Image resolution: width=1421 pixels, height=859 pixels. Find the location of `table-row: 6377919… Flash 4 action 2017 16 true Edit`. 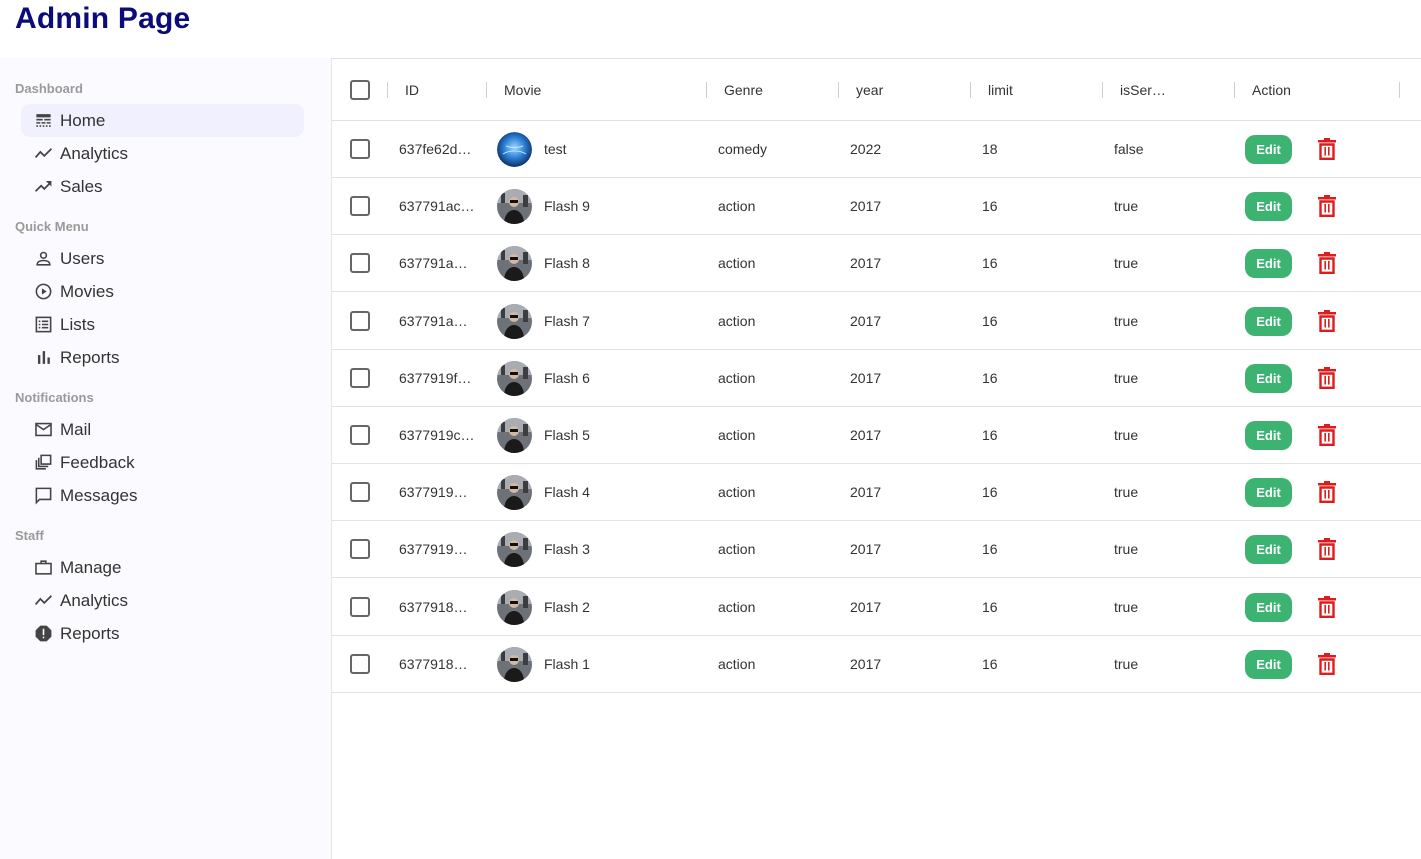

table-row: 6377919… Flash 4 action 2017 16 true Edit is located at coordinates (876, 493).